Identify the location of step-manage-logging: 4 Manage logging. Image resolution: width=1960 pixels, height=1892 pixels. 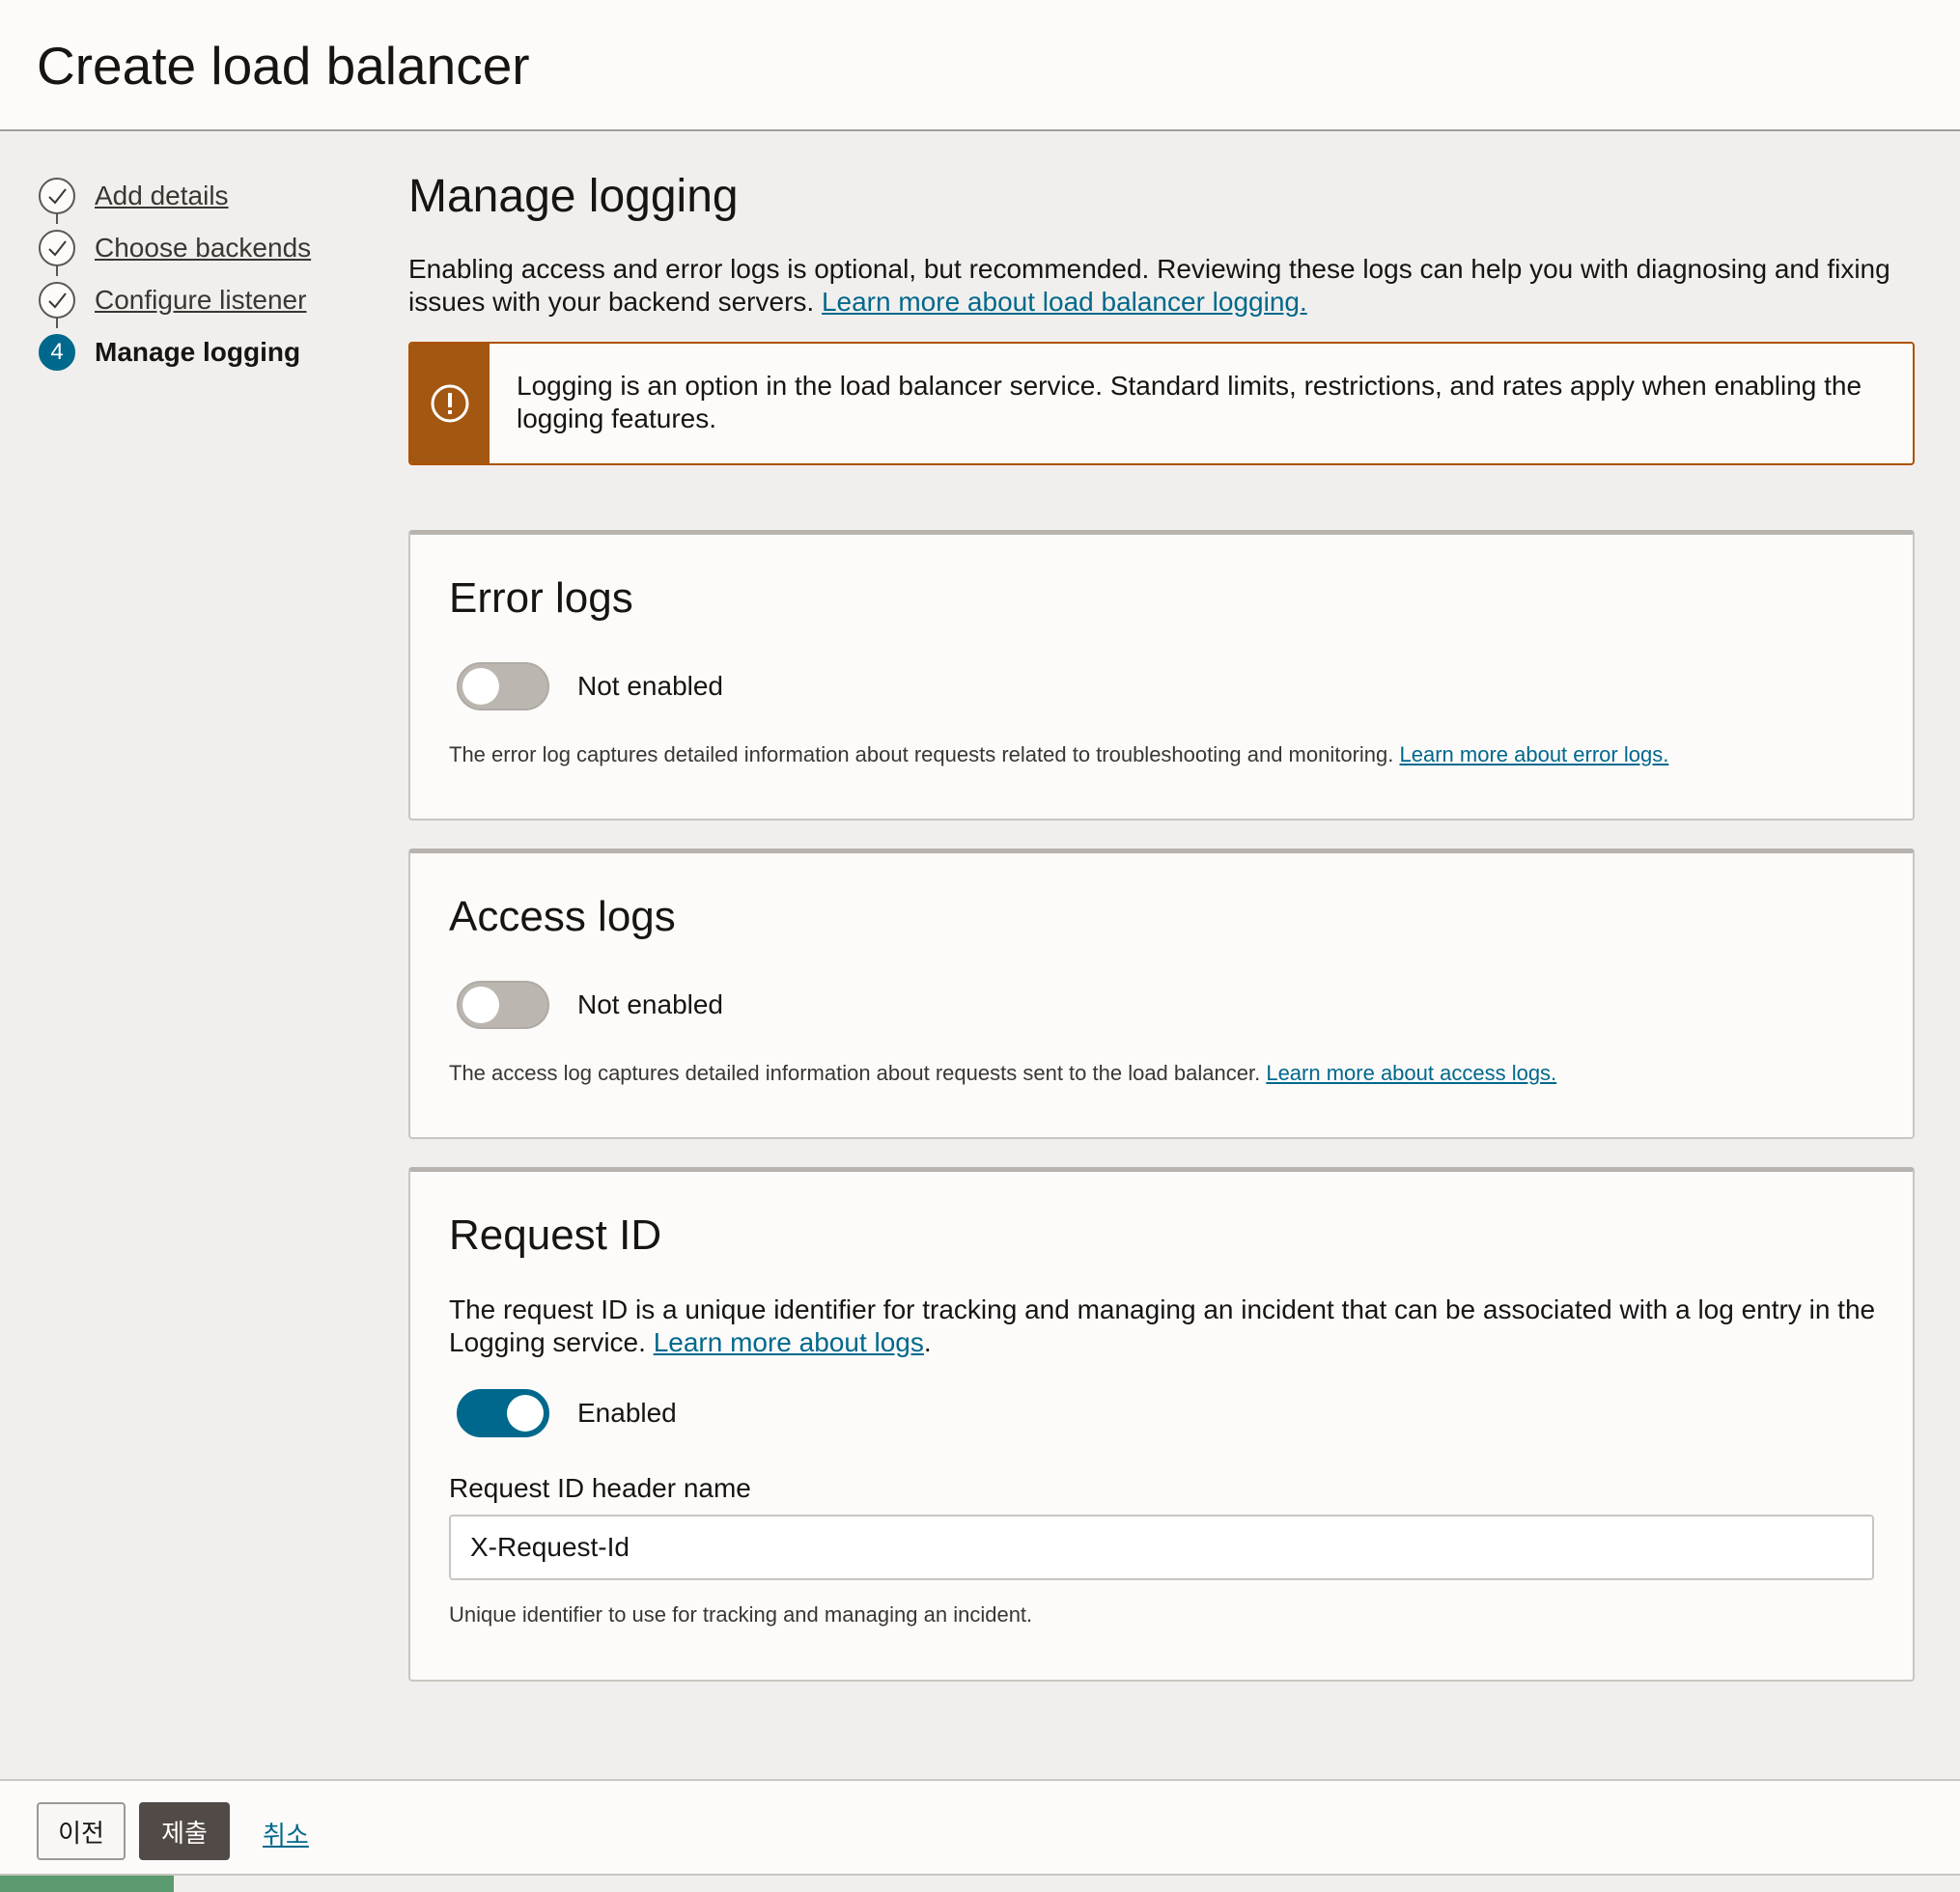
(203, 352).